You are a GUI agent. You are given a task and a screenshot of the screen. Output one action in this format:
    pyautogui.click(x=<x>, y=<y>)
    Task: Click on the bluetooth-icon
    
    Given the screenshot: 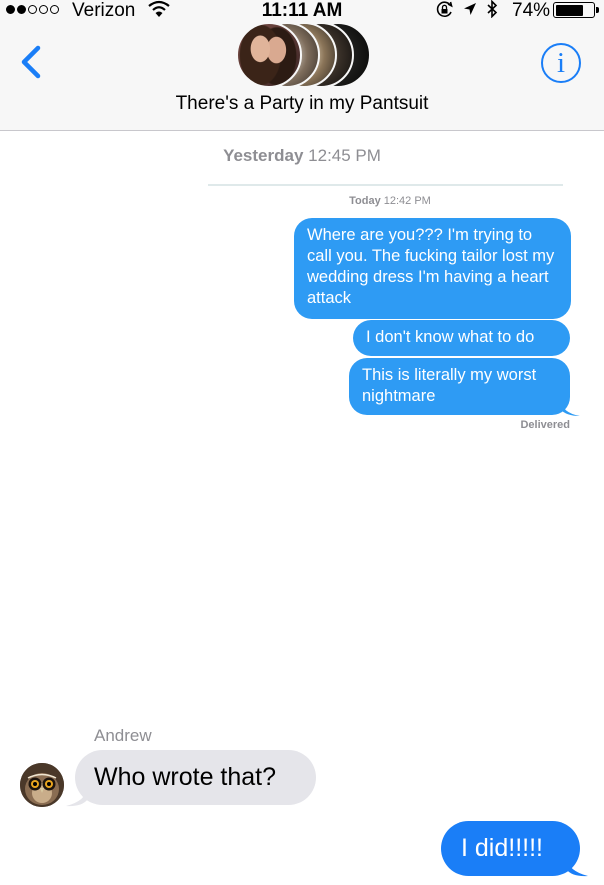 What is the action you would take?
    pyautogui.click(x=492, y=9)
    